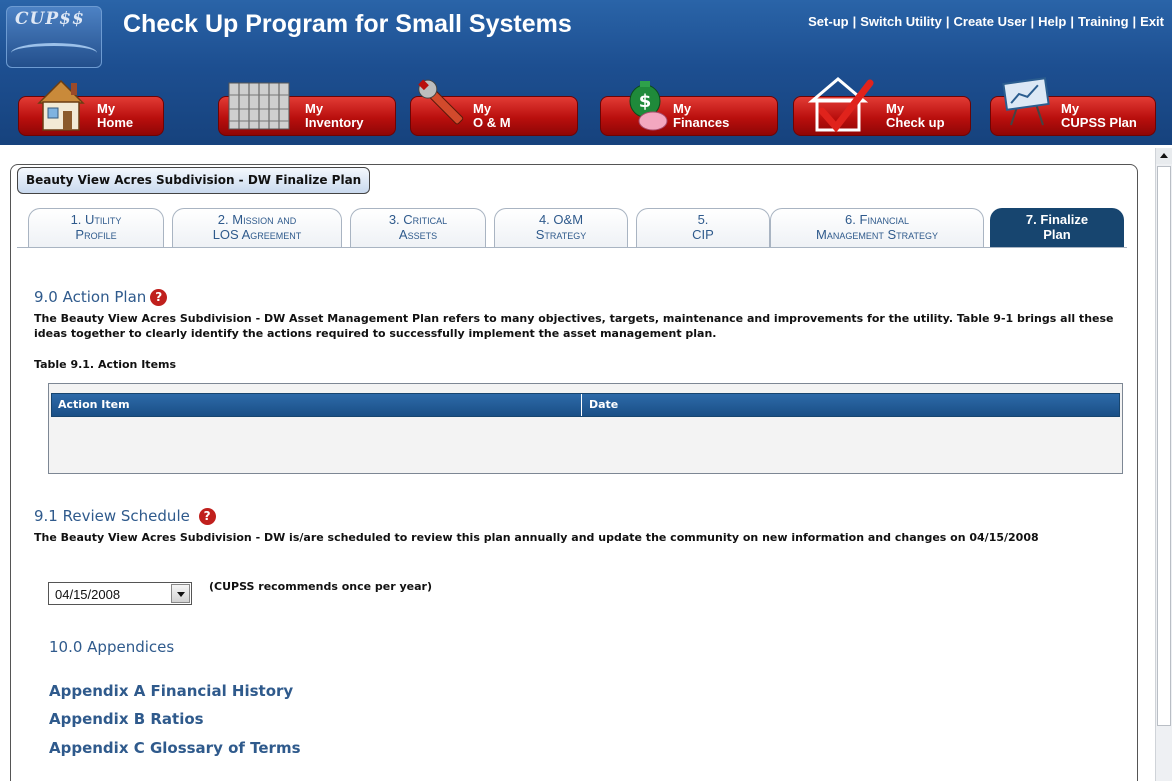 This screenshot has height=781, width=1172. Describe the element at coordinates (61, 105) in the screenshot. I see `house-icon` at that location.